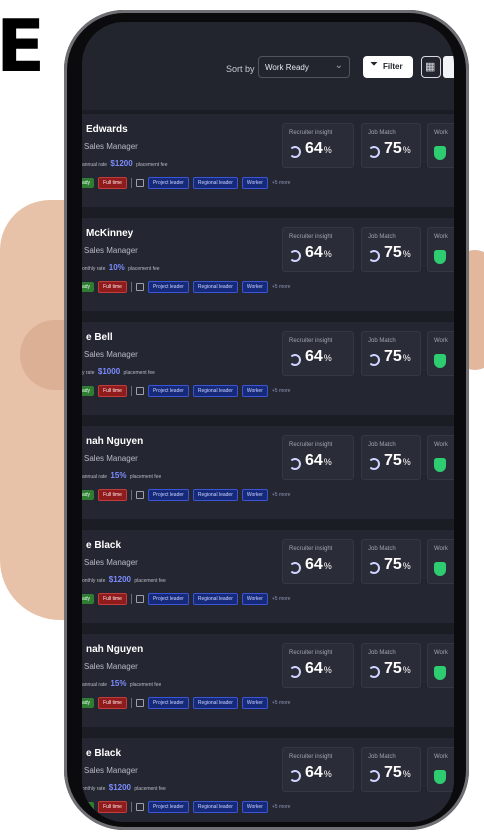 The image size is (484, 834). I want to click on candidate-name: Edwards, so click(107, 129).